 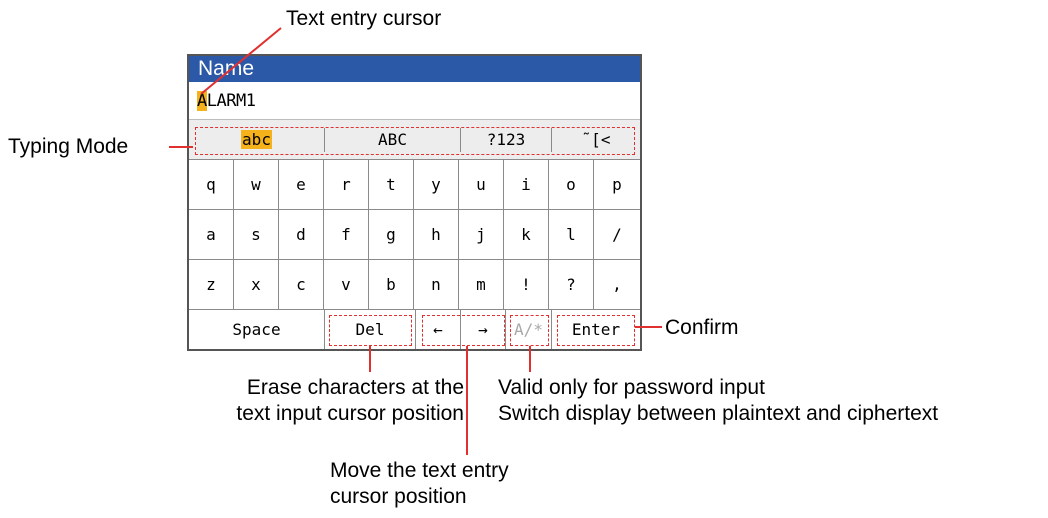 What do you see at coordinates (231, 101) in the screenshot?
I see `entry-text: LARM1` at bounding box center [231, 101].